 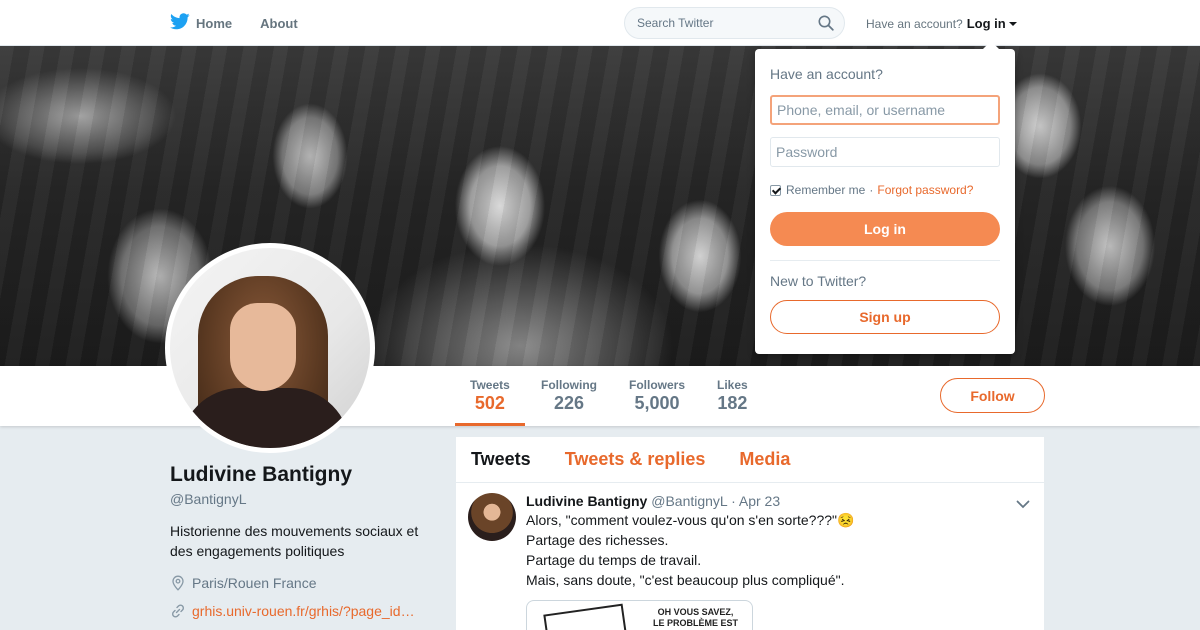 I want to click on caret-down-icon, so click(x=1012, y=24).